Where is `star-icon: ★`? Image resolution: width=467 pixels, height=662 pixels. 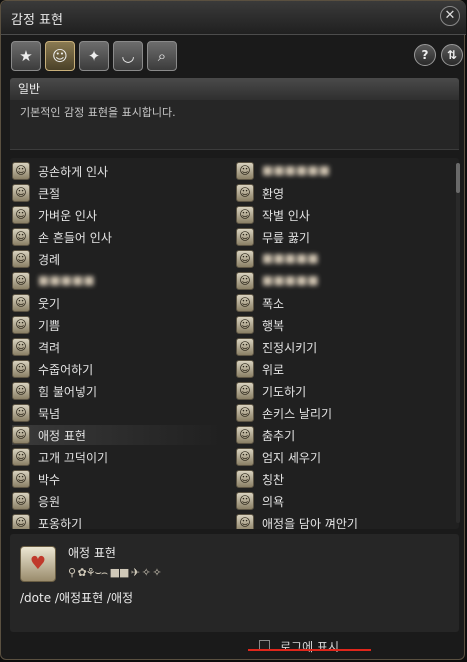 star-icon: ★ is located at coordinates (26, 56).